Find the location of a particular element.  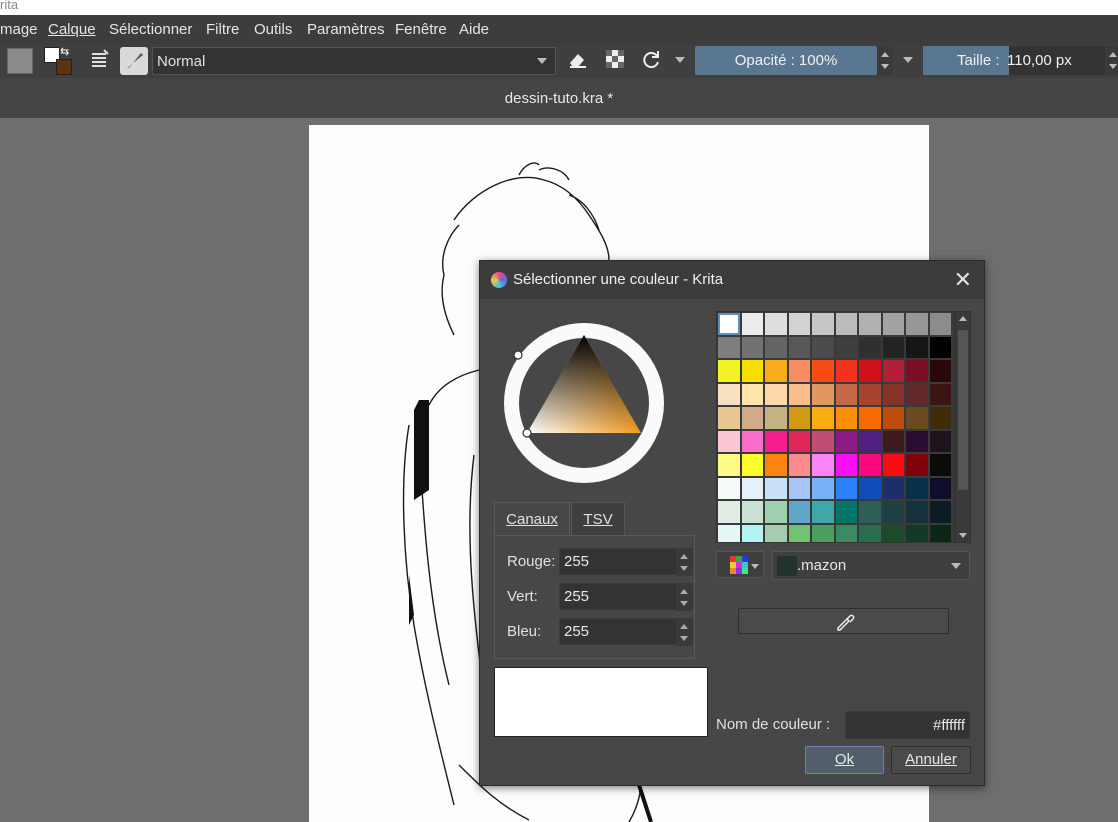

menu-parametres: Paramètres is located at coordinates (346, 29).